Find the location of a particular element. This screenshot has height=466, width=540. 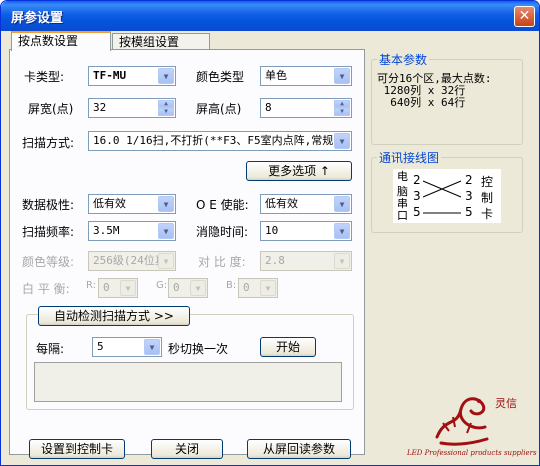

wiring-diagram: 电 脑 串 口 2 3 5 2 3 5 控 制 卡 is located at coordinates (447, 196).